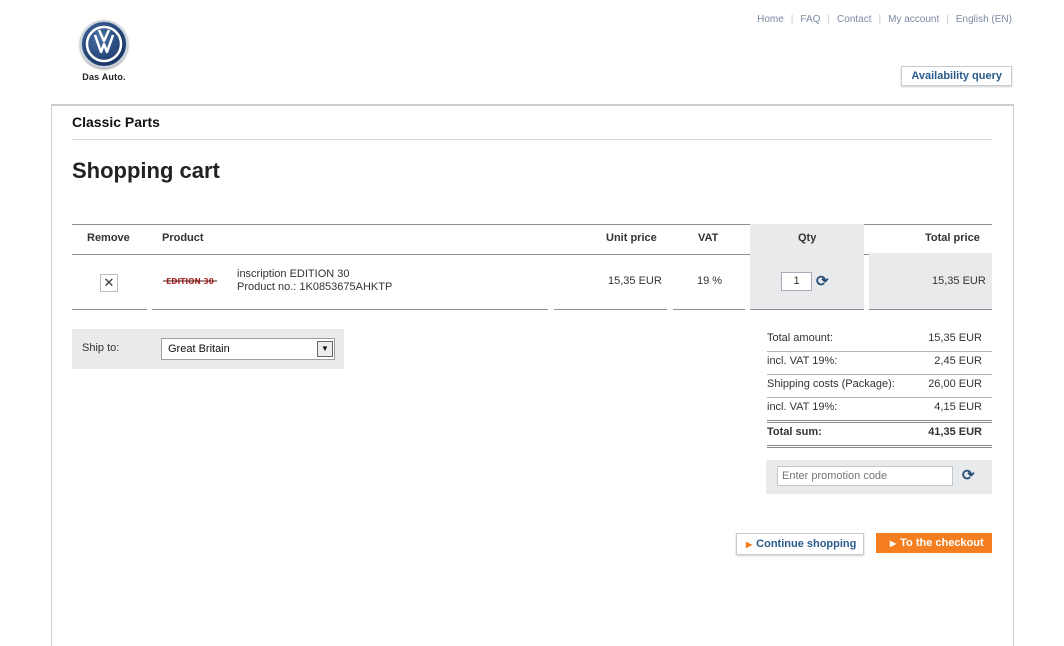 This screenshot has height=646, width=1064. What do you see at coordinates (913, 19) in the screenshot?
I see `nav-my-account: My account` at bounding box center [913, 19].